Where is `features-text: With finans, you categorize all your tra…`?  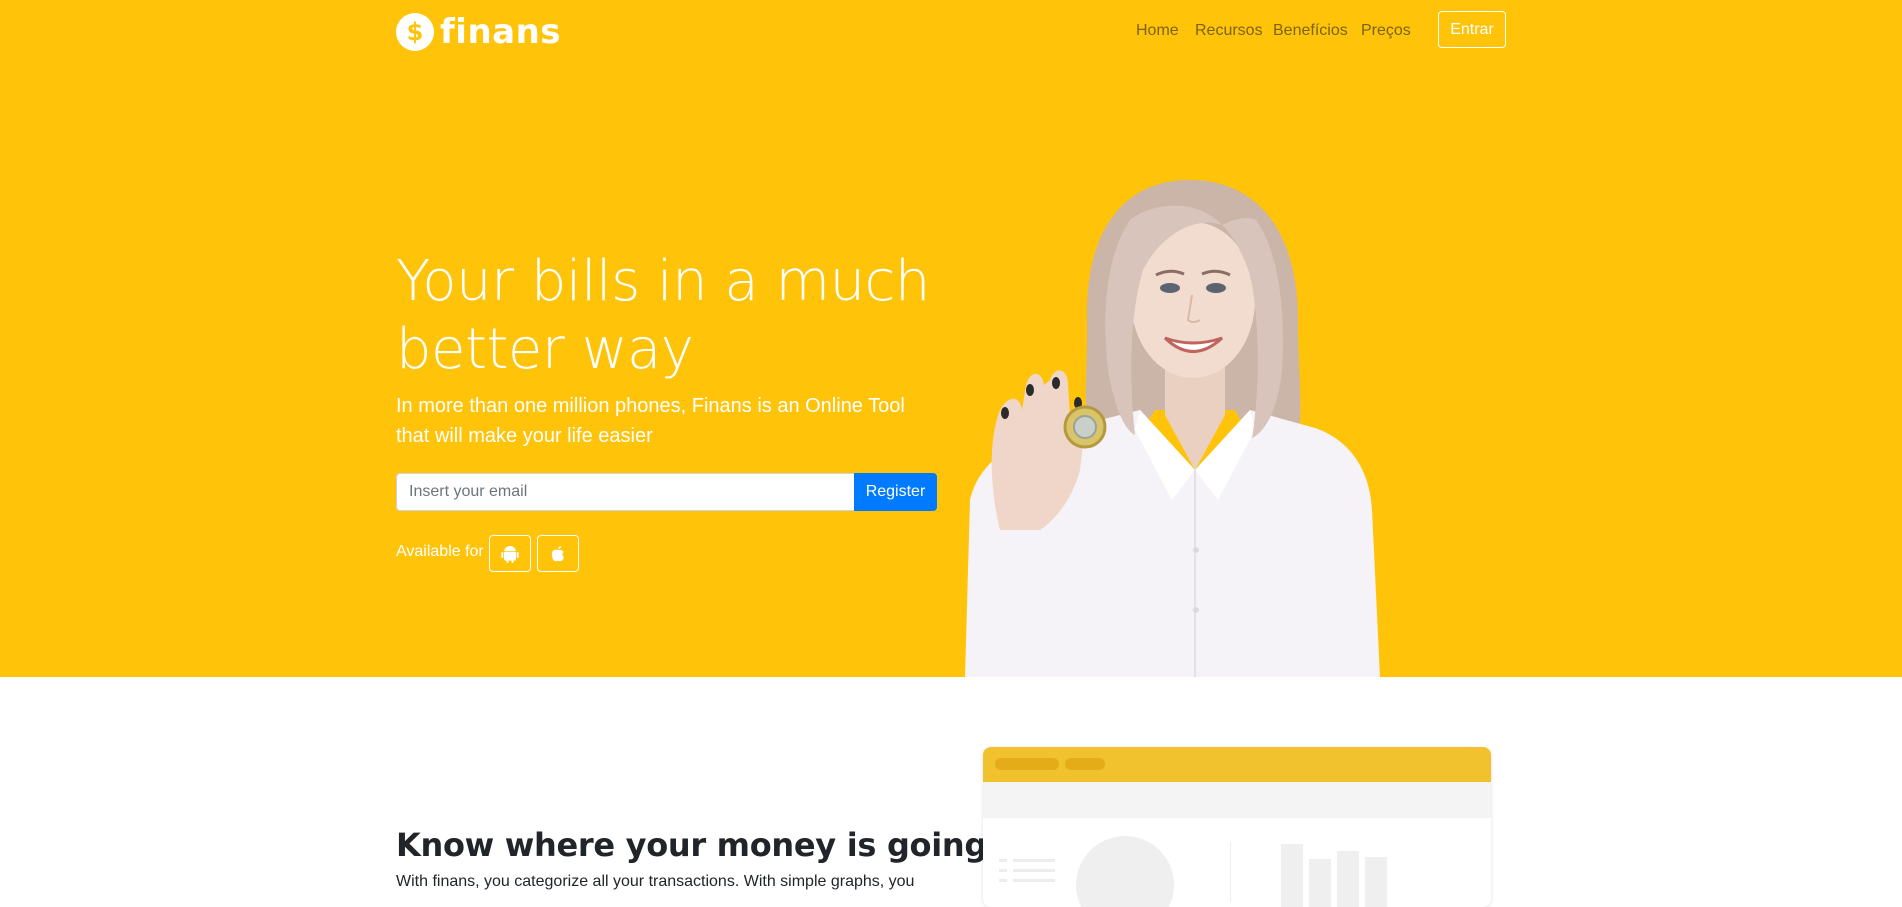 features-text: With finans, you categorize all your tra… is located at coordinates (655, 881).